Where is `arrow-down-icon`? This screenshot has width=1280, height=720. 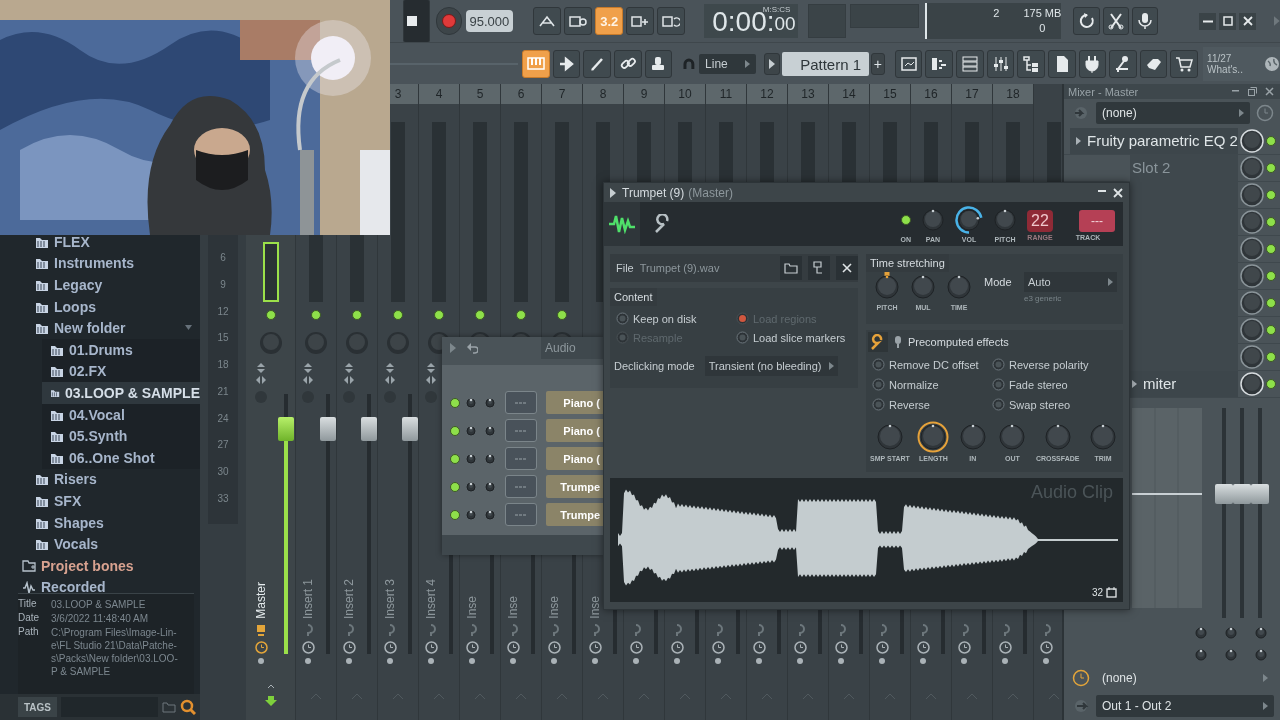 arrow-down-icon is located at coordinates (270, 696).